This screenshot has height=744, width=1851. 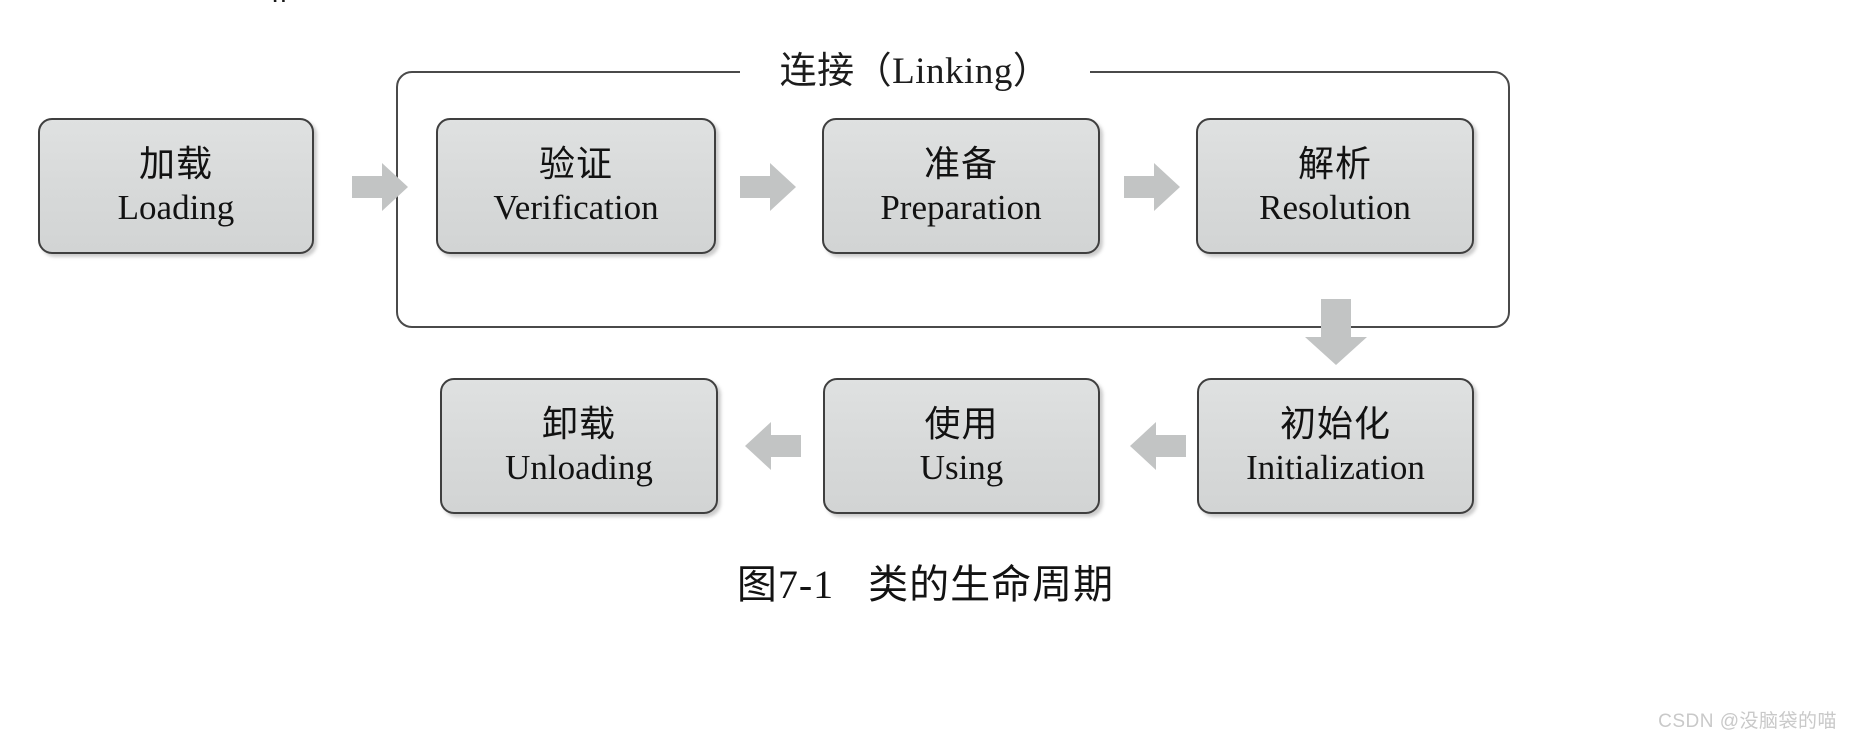 What do you see at coordinates (961, 207) in the screenshot?
I see `stage-label-en: Preparation` at bounding box center [961, 207].